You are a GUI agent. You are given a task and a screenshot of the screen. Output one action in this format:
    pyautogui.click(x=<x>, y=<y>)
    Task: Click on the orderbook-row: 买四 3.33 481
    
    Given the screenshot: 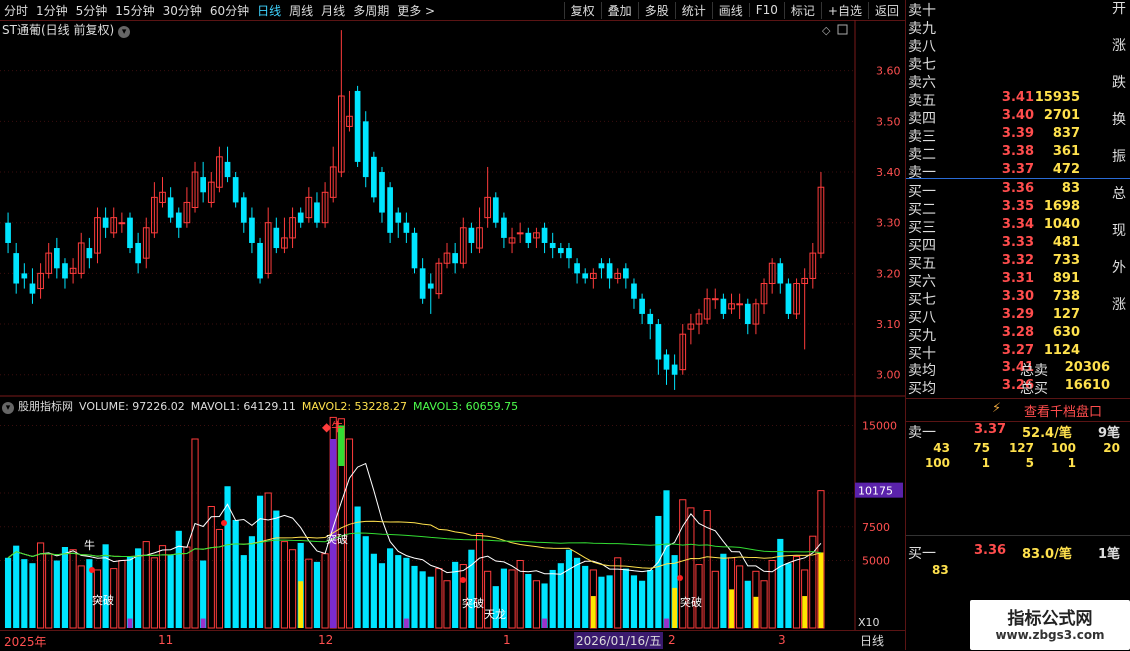 What is the action you would take?
    pyautogui.click(x=1018, y=244)
    